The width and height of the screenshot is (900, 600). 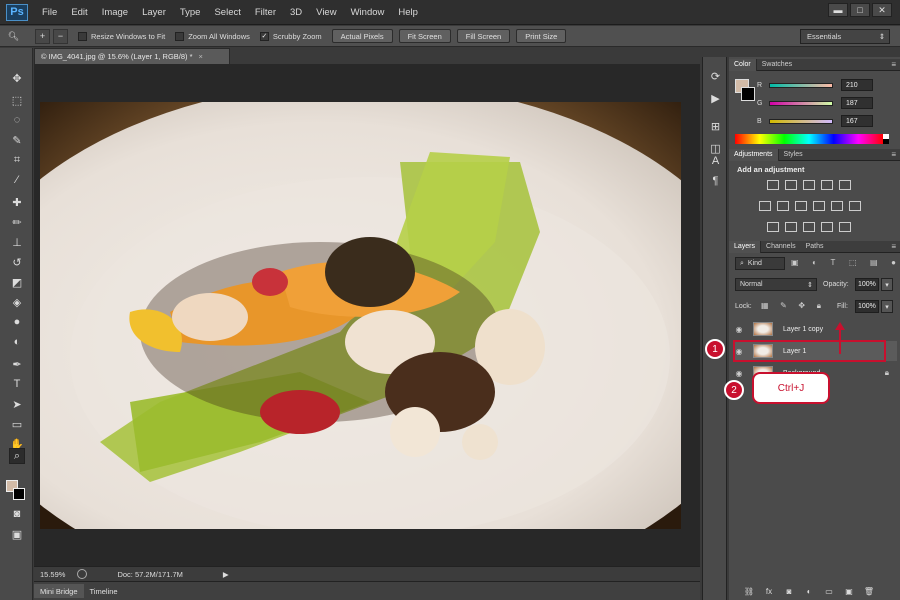 What do you see at coordinates (296, 12) in the screenshot?
I see `menu-3d: 3D` at bounding box center [296, 12].